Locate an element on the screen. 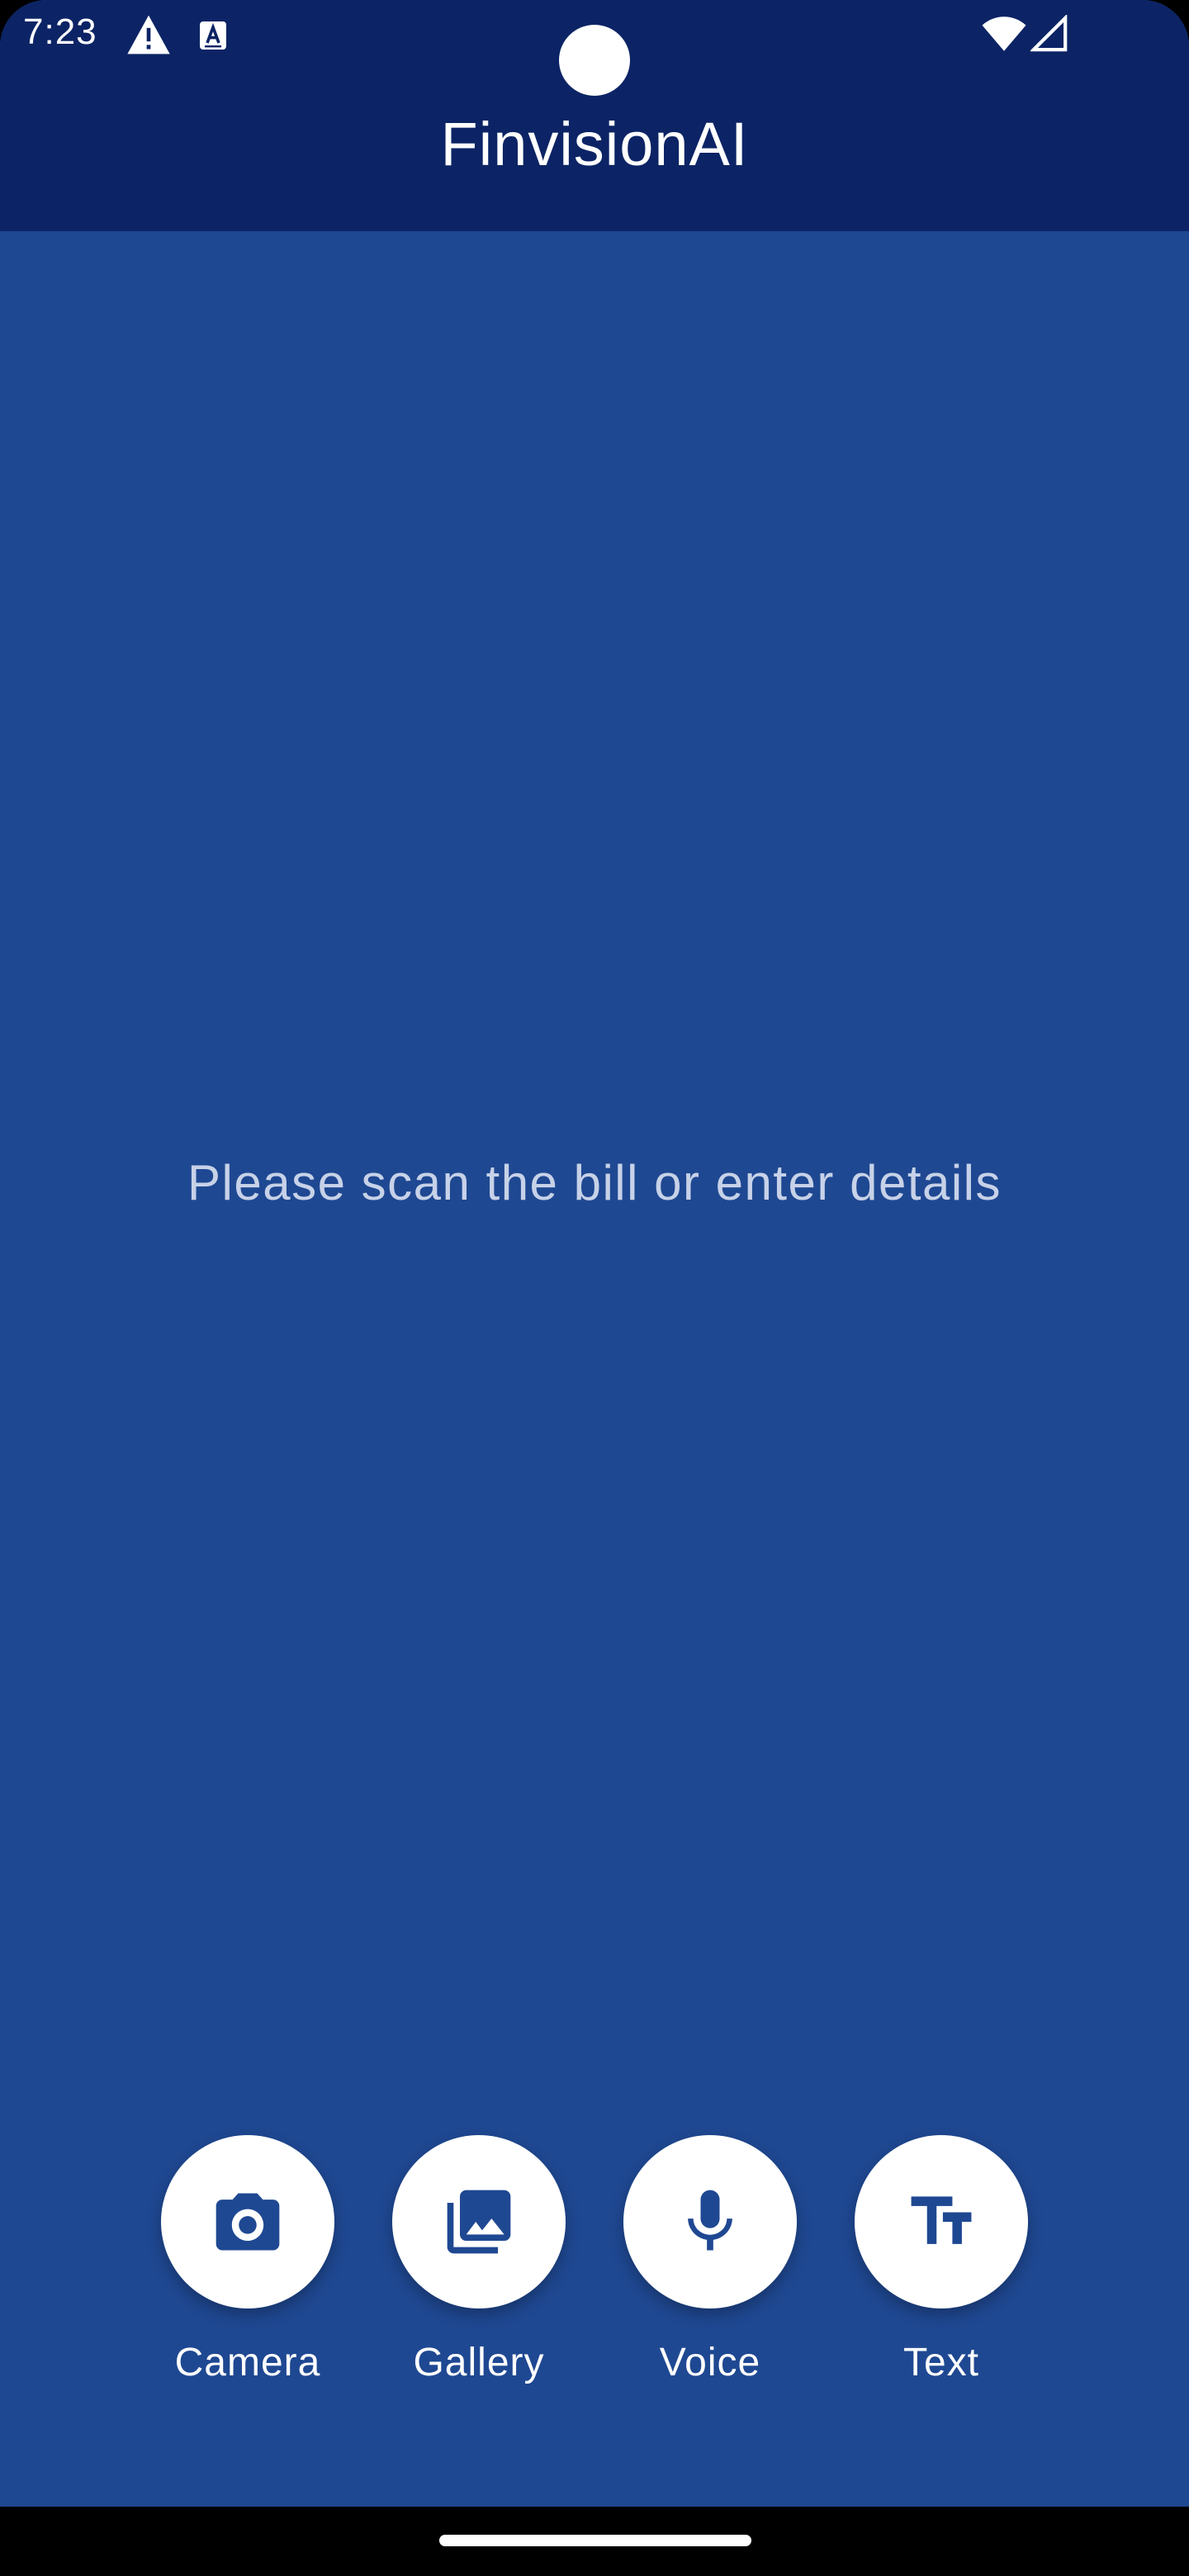  voice-label: Voice is located at coordinates (710, 2362).